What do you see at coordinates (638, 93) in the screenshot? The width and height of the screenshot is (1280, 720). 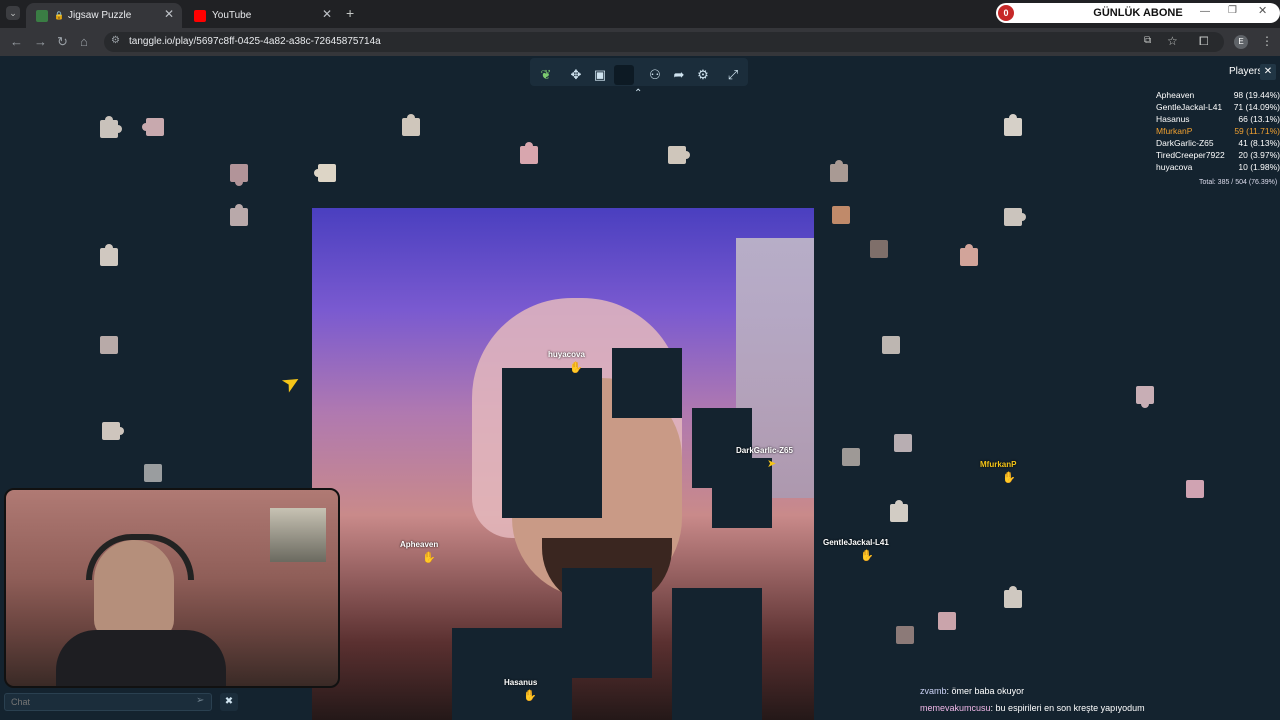 I see `collapse-toolbar-icon: ⌃` at bounding box center [638, 93].